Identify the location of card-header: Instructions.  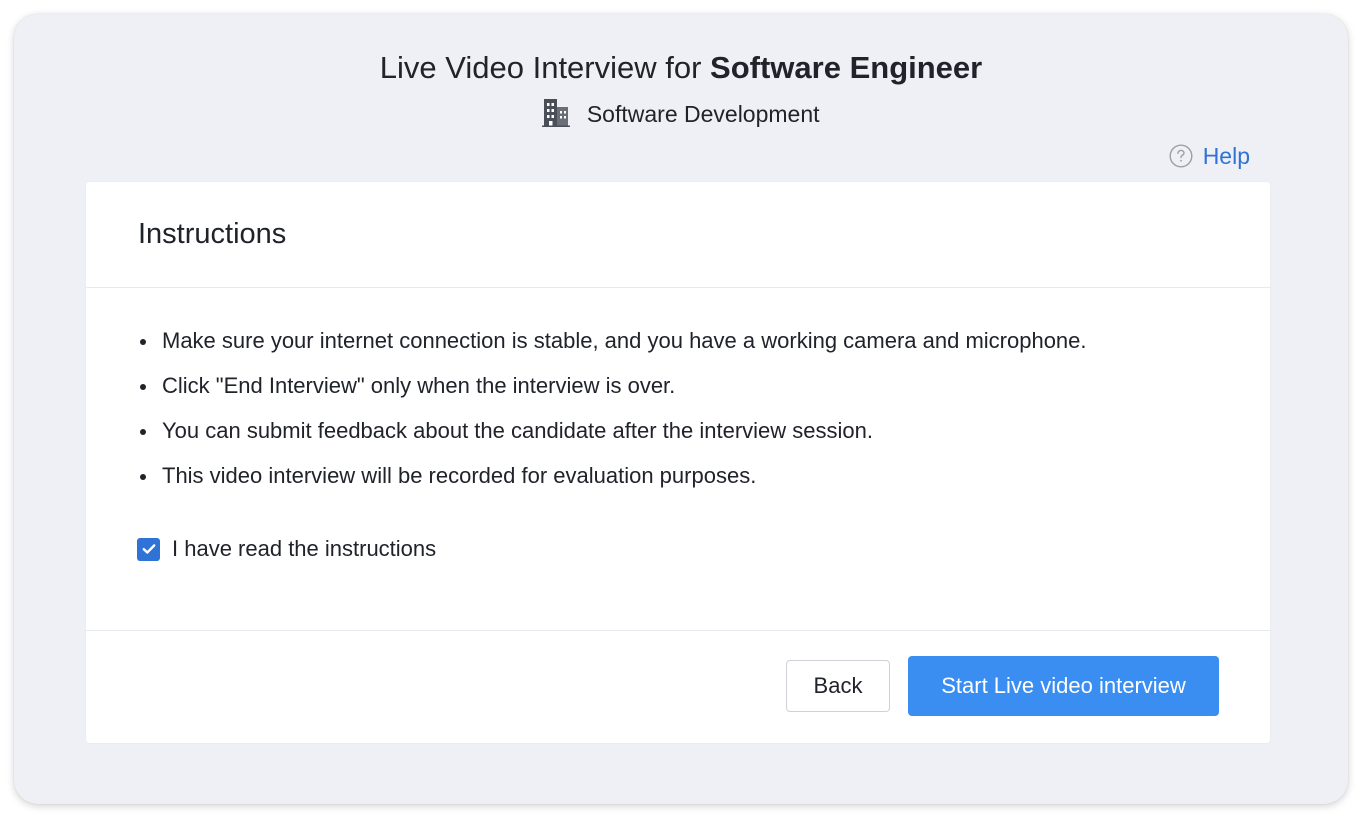
(678, 235).